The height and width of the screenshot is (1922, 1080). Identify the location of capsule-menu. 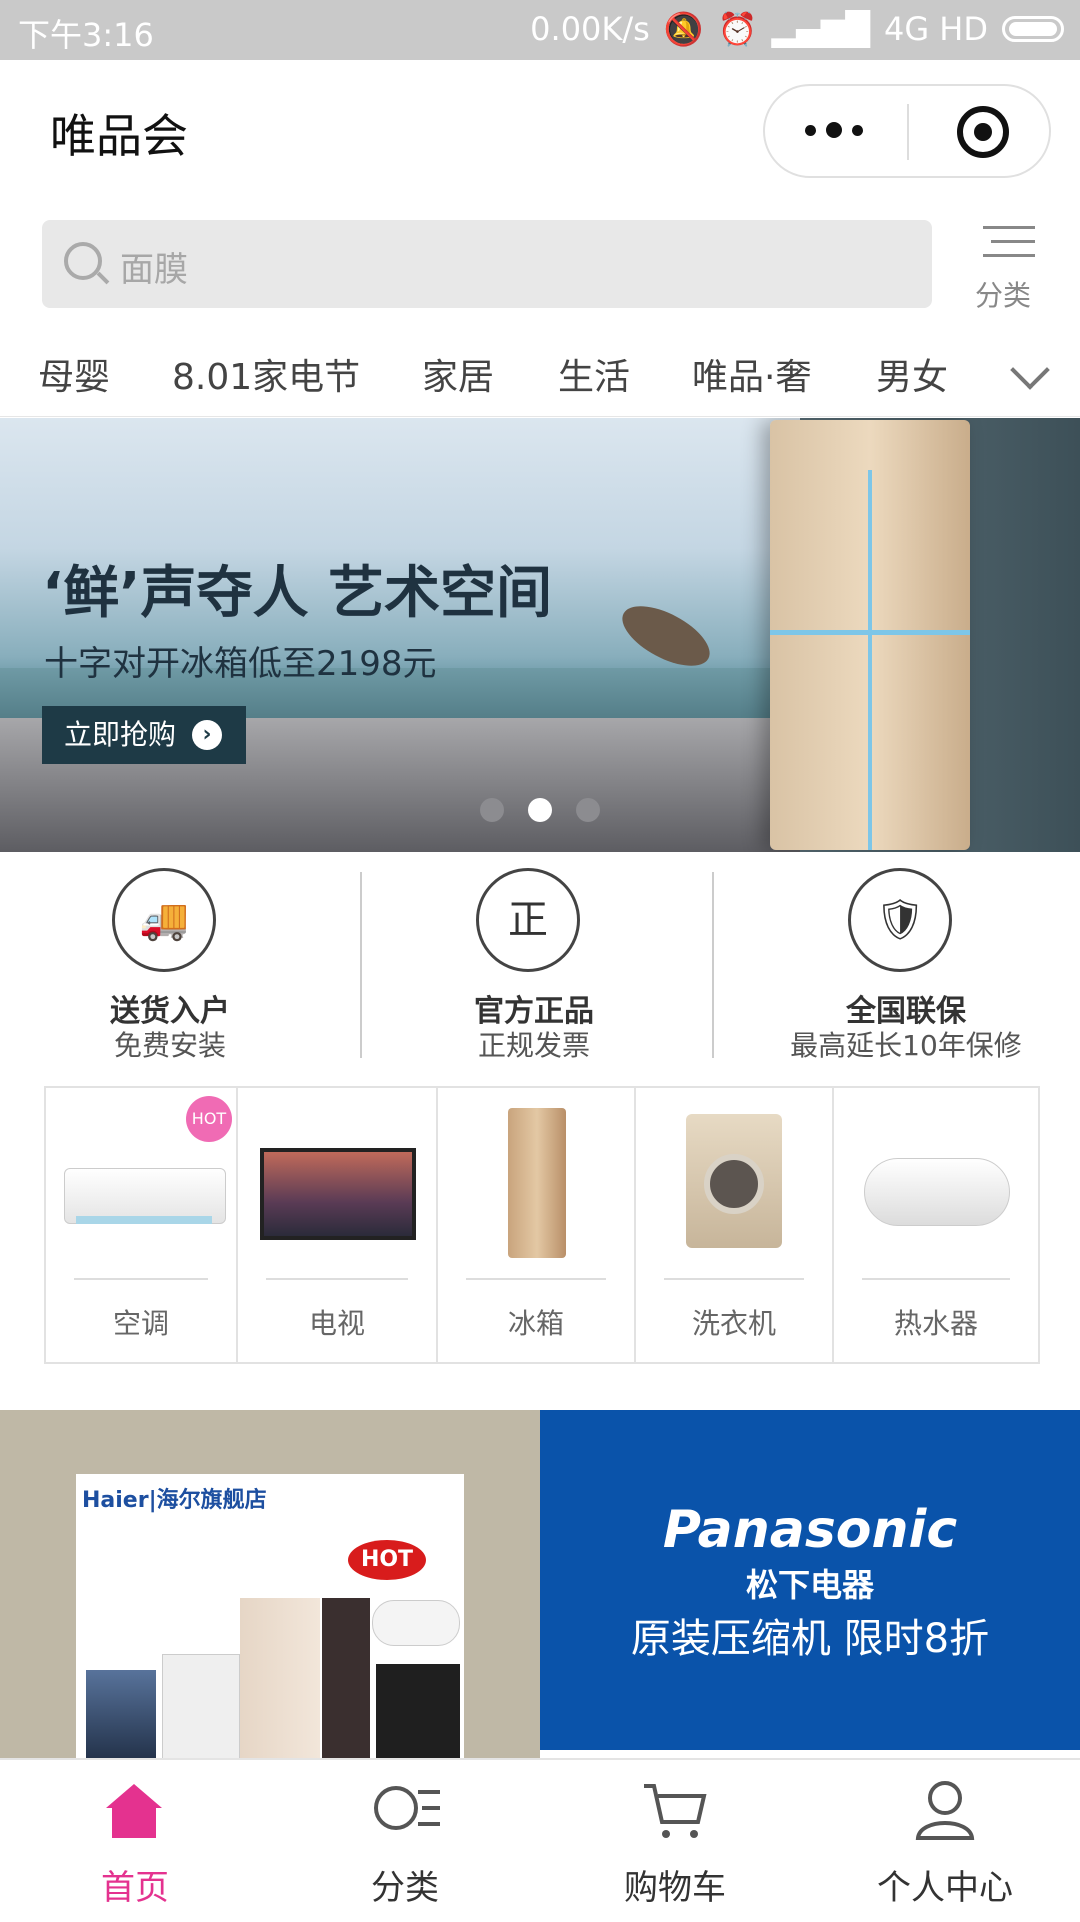
(907, 131).